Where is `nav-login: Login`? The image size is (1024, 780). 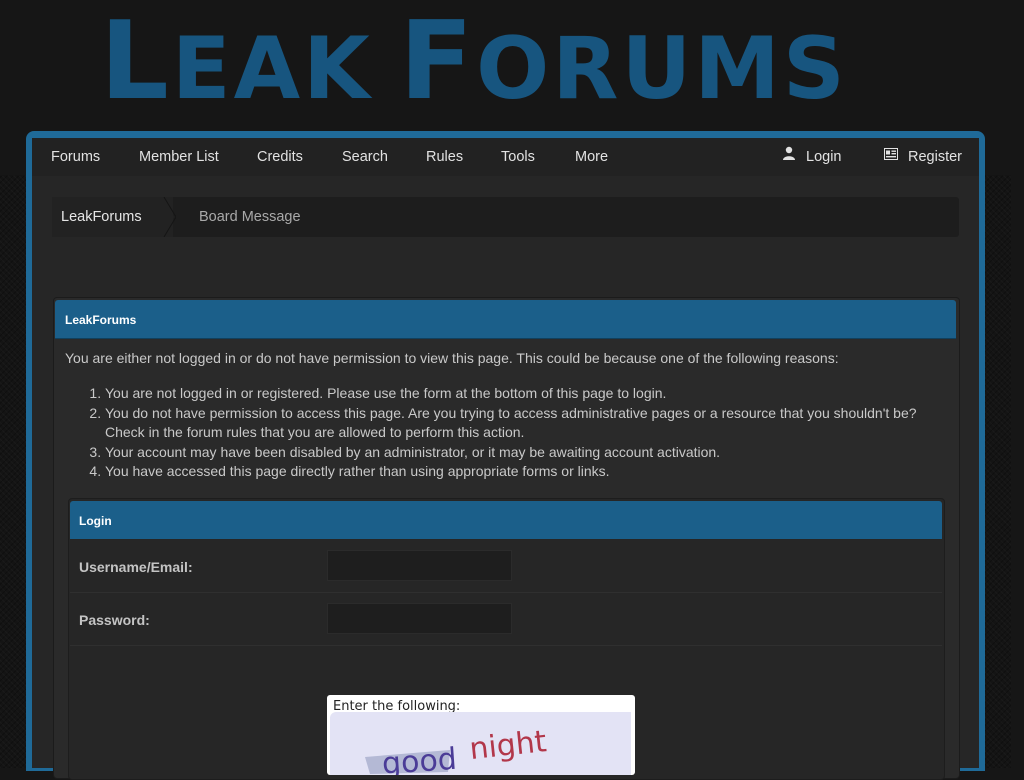
nav-login: Login is located at coordinates (811, 157).